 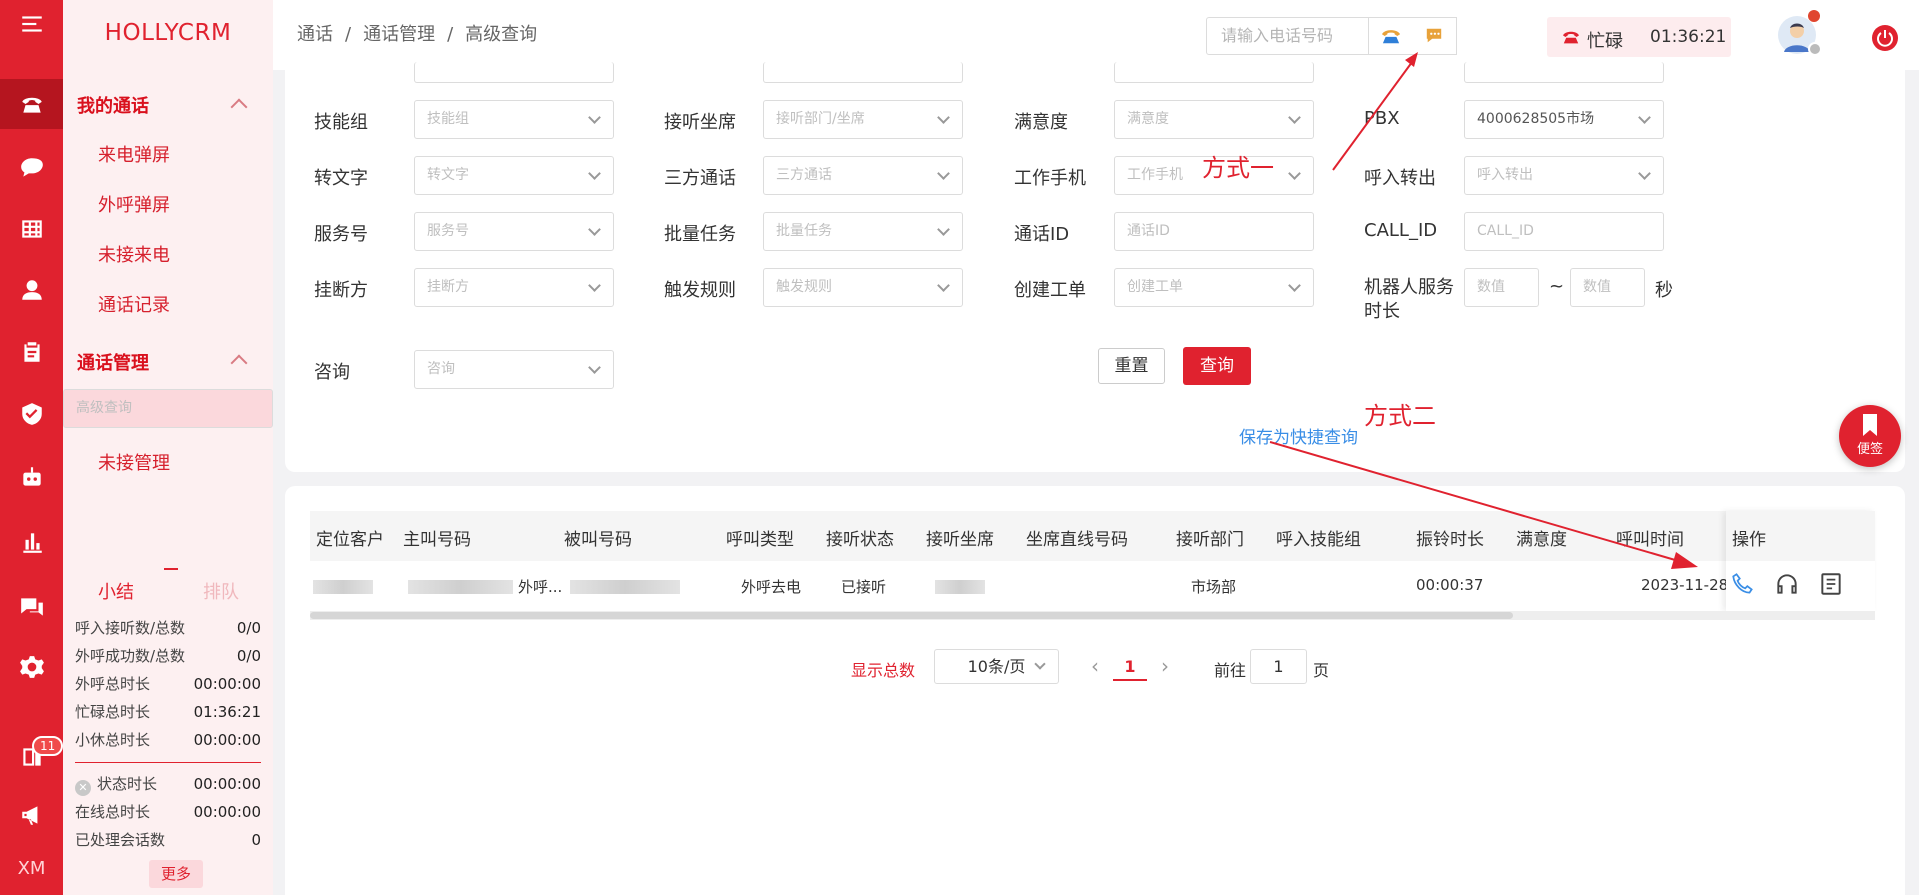 I want to click on reset-button: 重置, so click(x=1131, y=366).